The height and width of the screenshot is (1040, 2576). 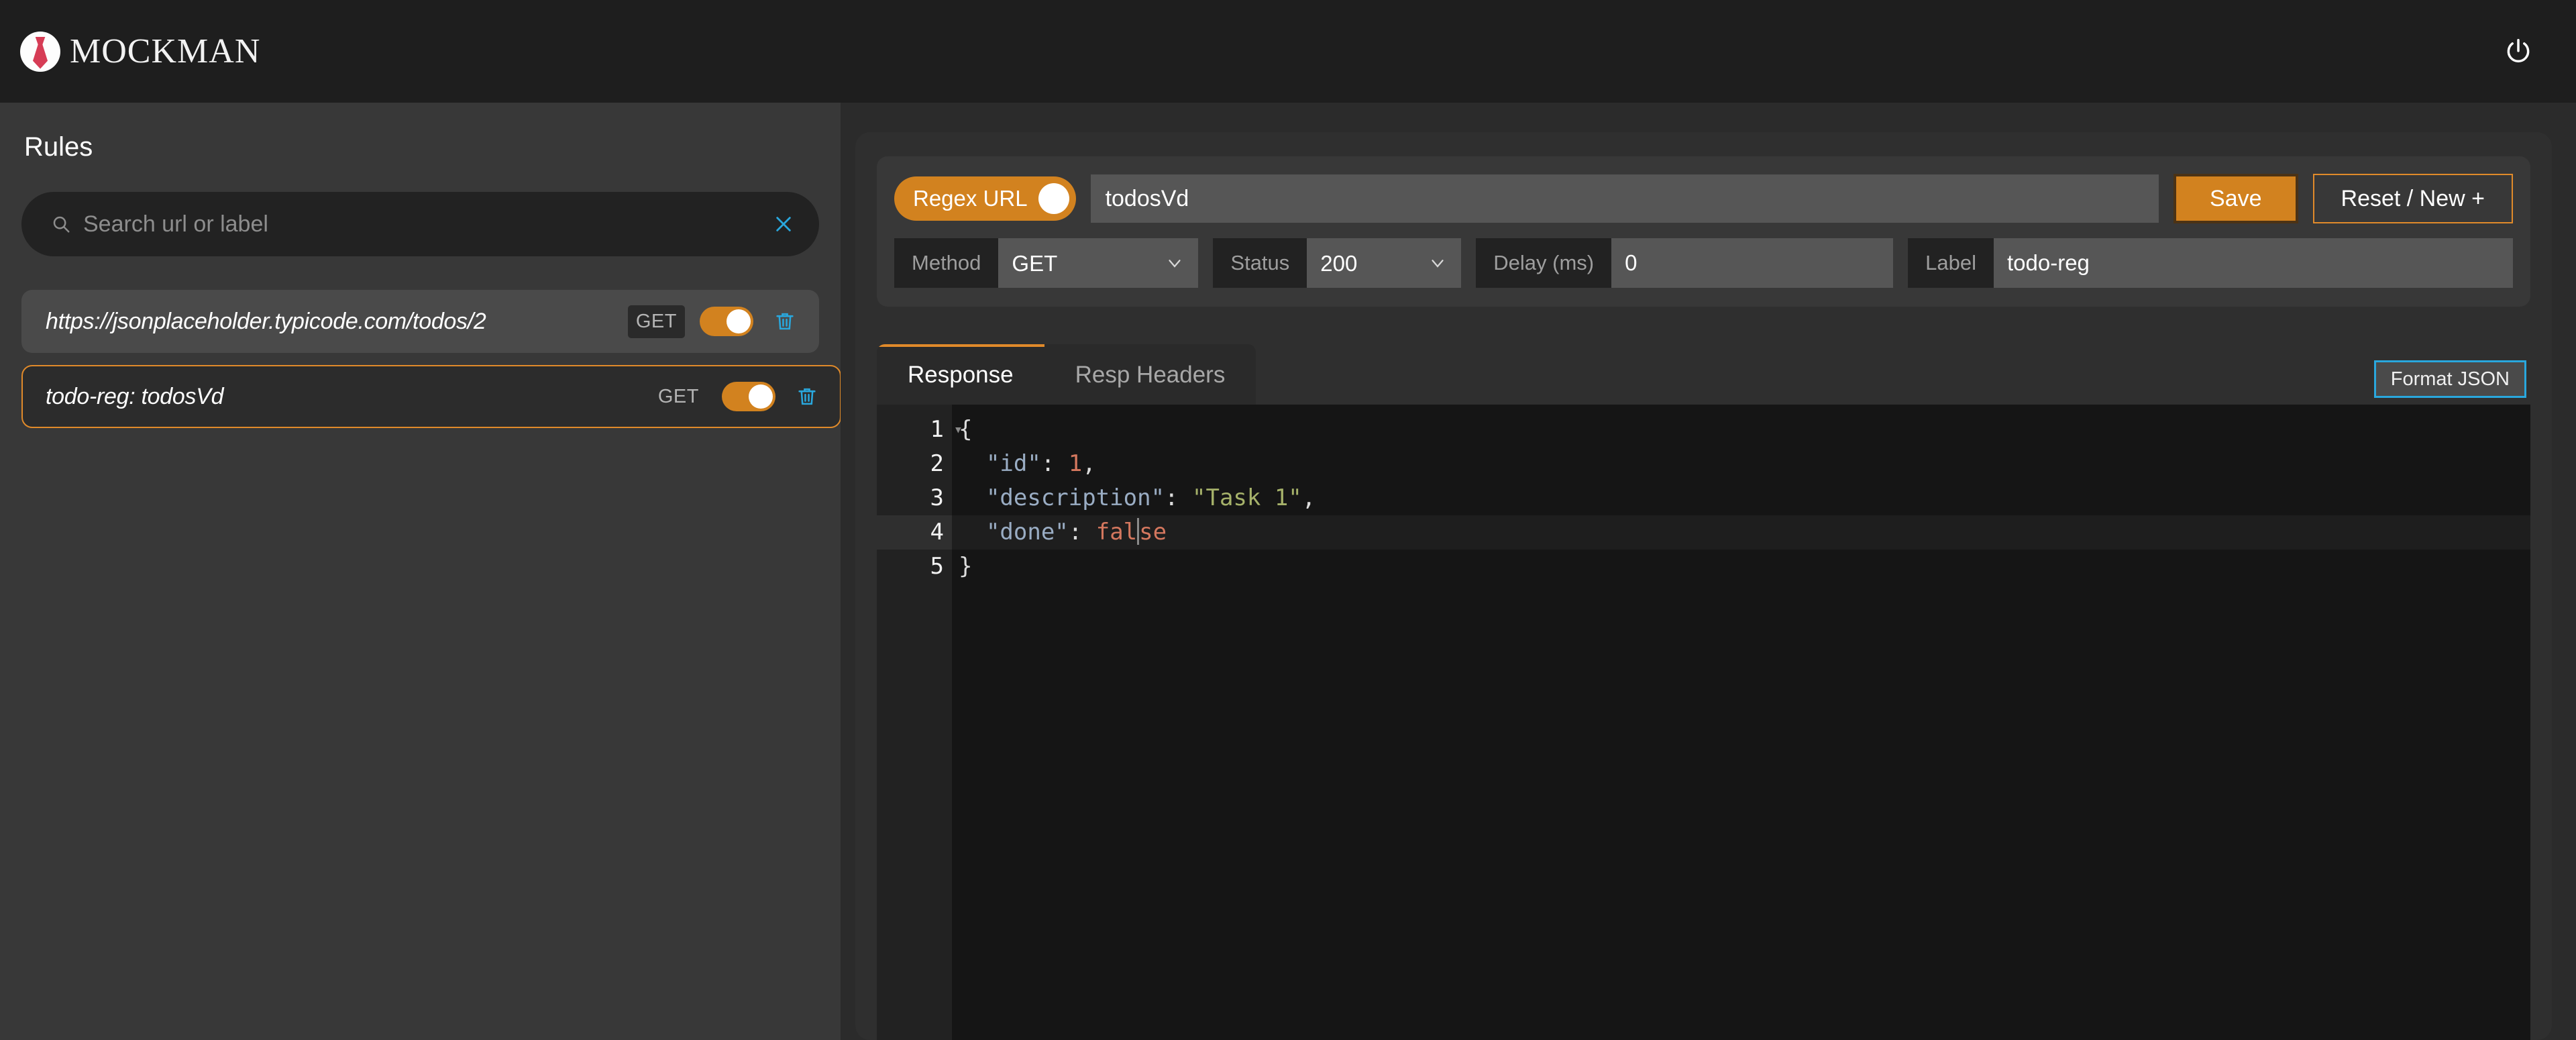 I want to click on gutter-line-number: 5, so click(x=937, y=567).